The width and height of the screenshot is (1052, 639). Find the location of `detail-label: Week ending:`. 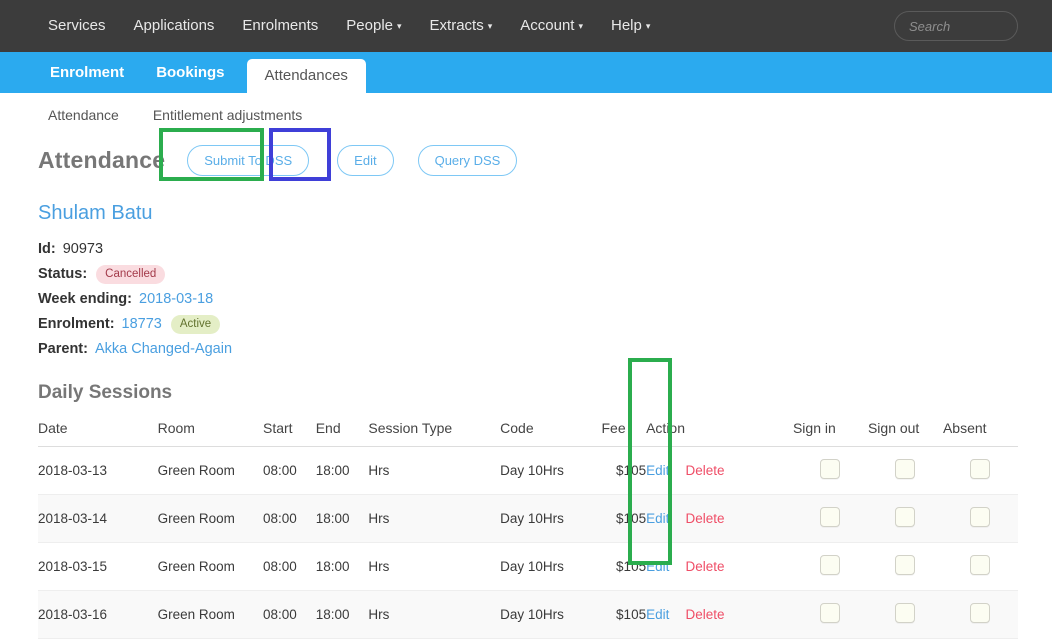

detail-label: Week ending: is located at coordinates (85, 299).